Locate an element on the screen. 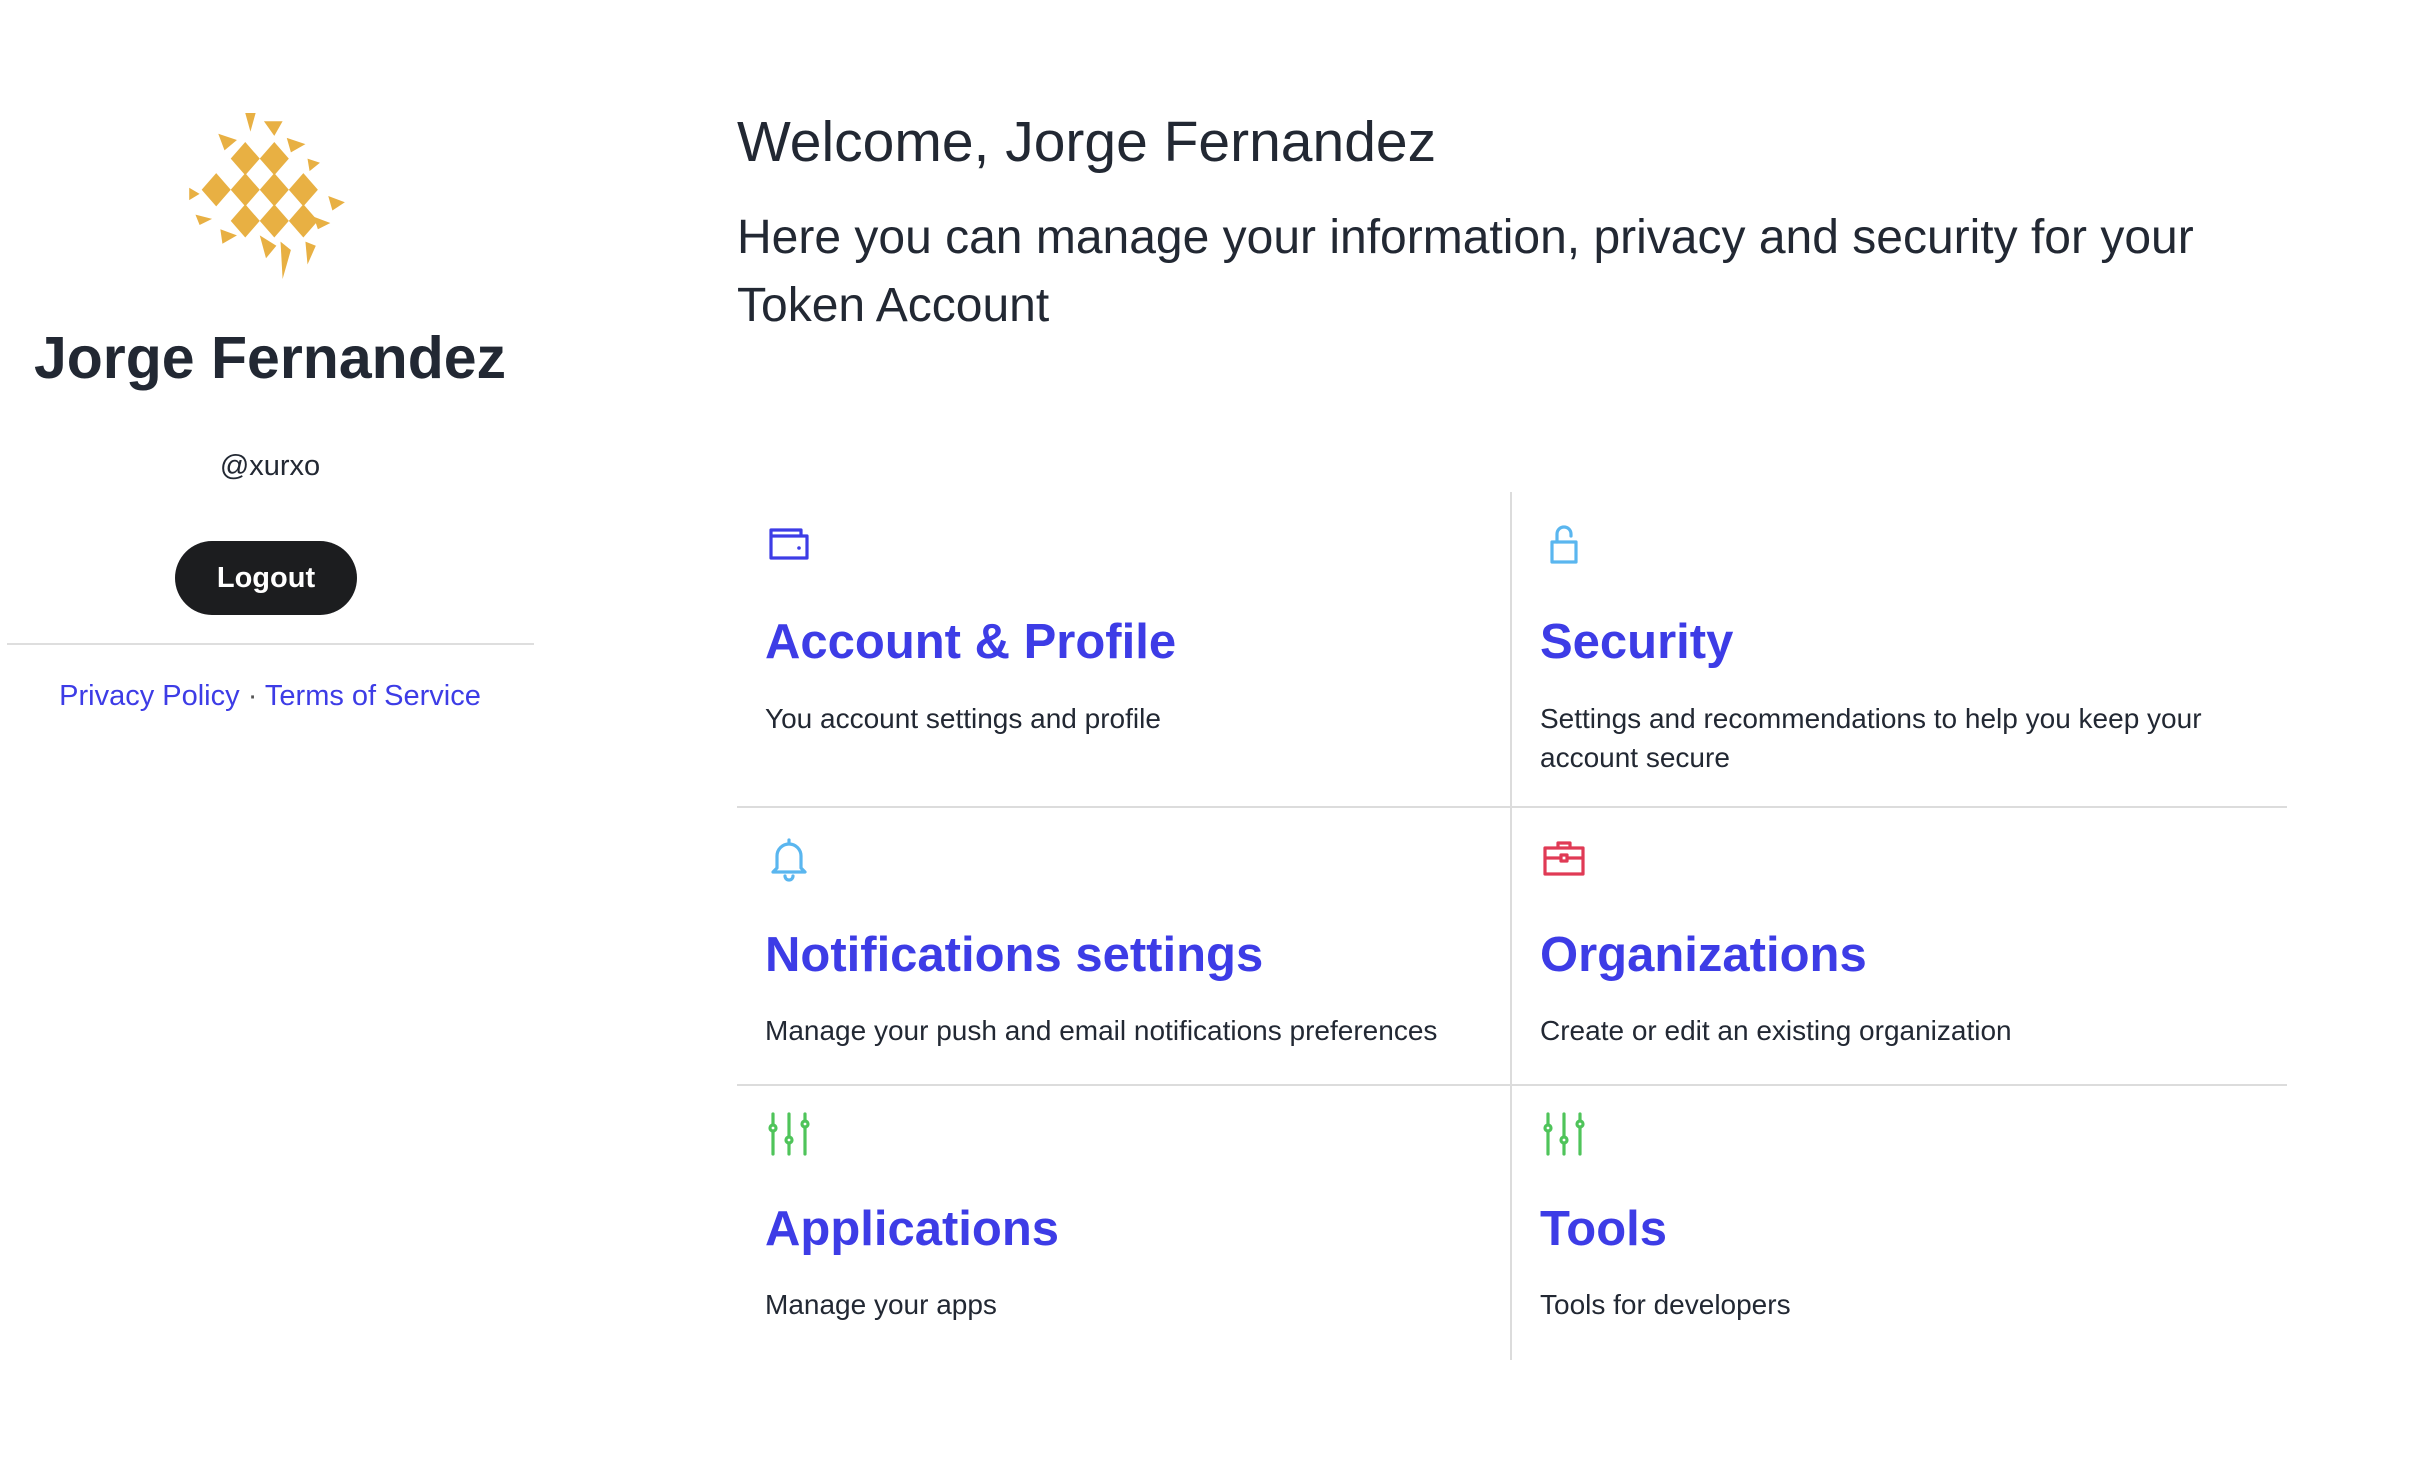  card-applications: Applications Manage your apps is located at coordinates (1123, 1223).